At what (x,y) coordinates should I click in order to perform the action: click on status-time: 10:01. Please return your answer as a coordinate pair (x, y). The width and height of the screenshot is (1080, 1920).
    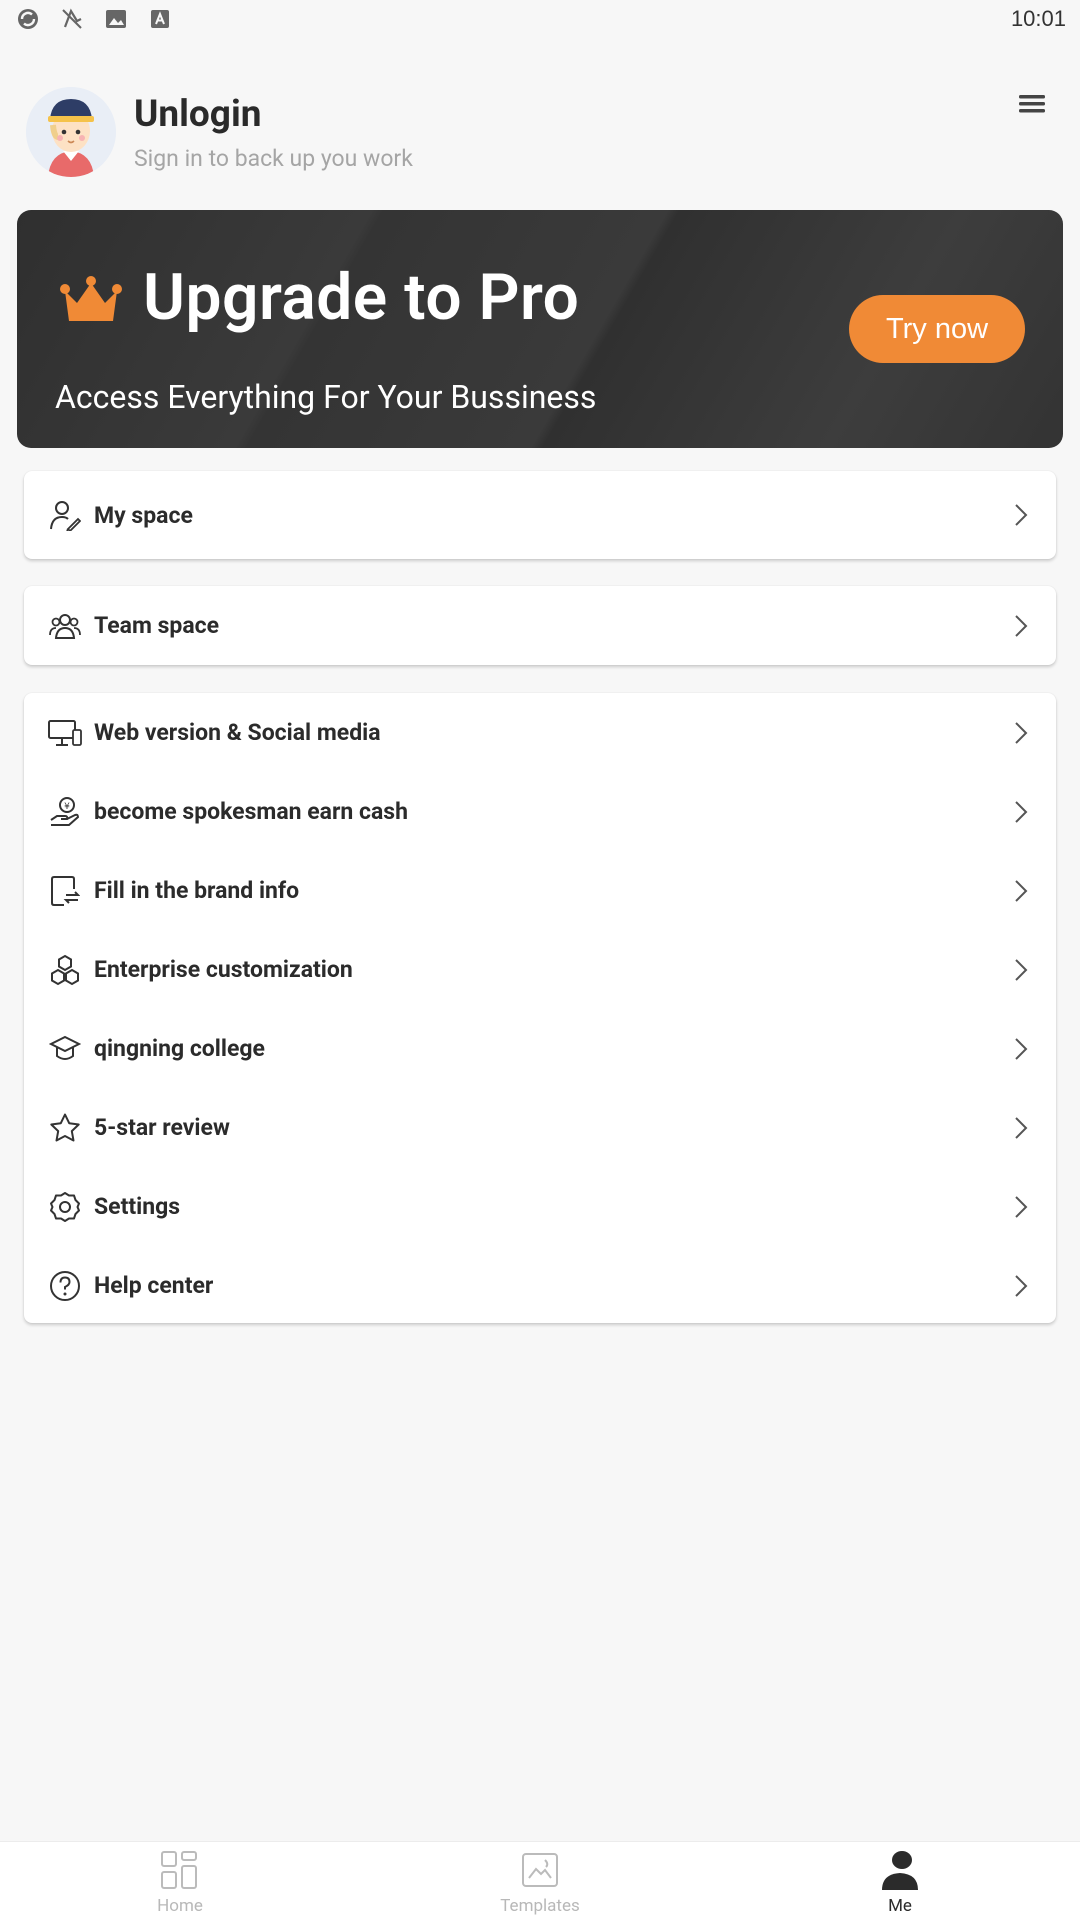
    Looking at the image, I should click on (1038, 18).